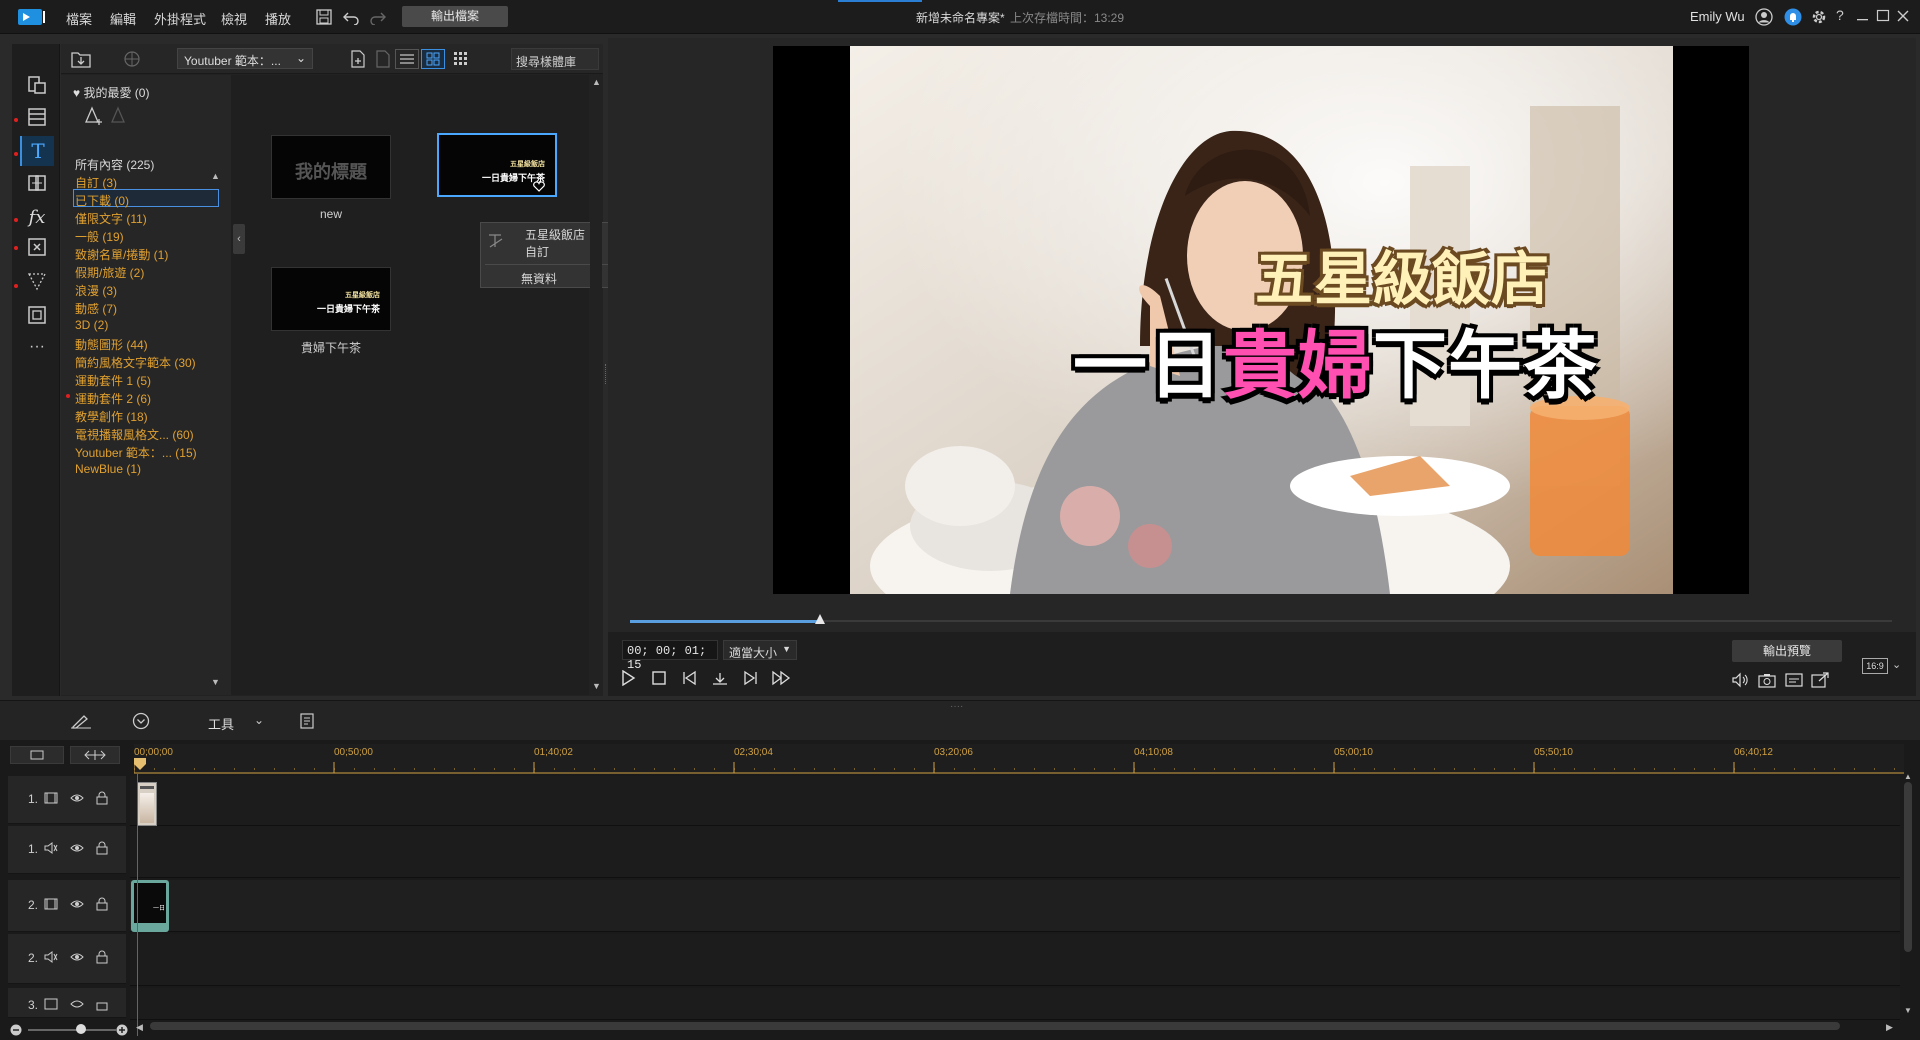 The height and width of the screenshot is (1040, 1920). I want to click on tree-scrollbar: ▲ ▼, so click(216, 431).